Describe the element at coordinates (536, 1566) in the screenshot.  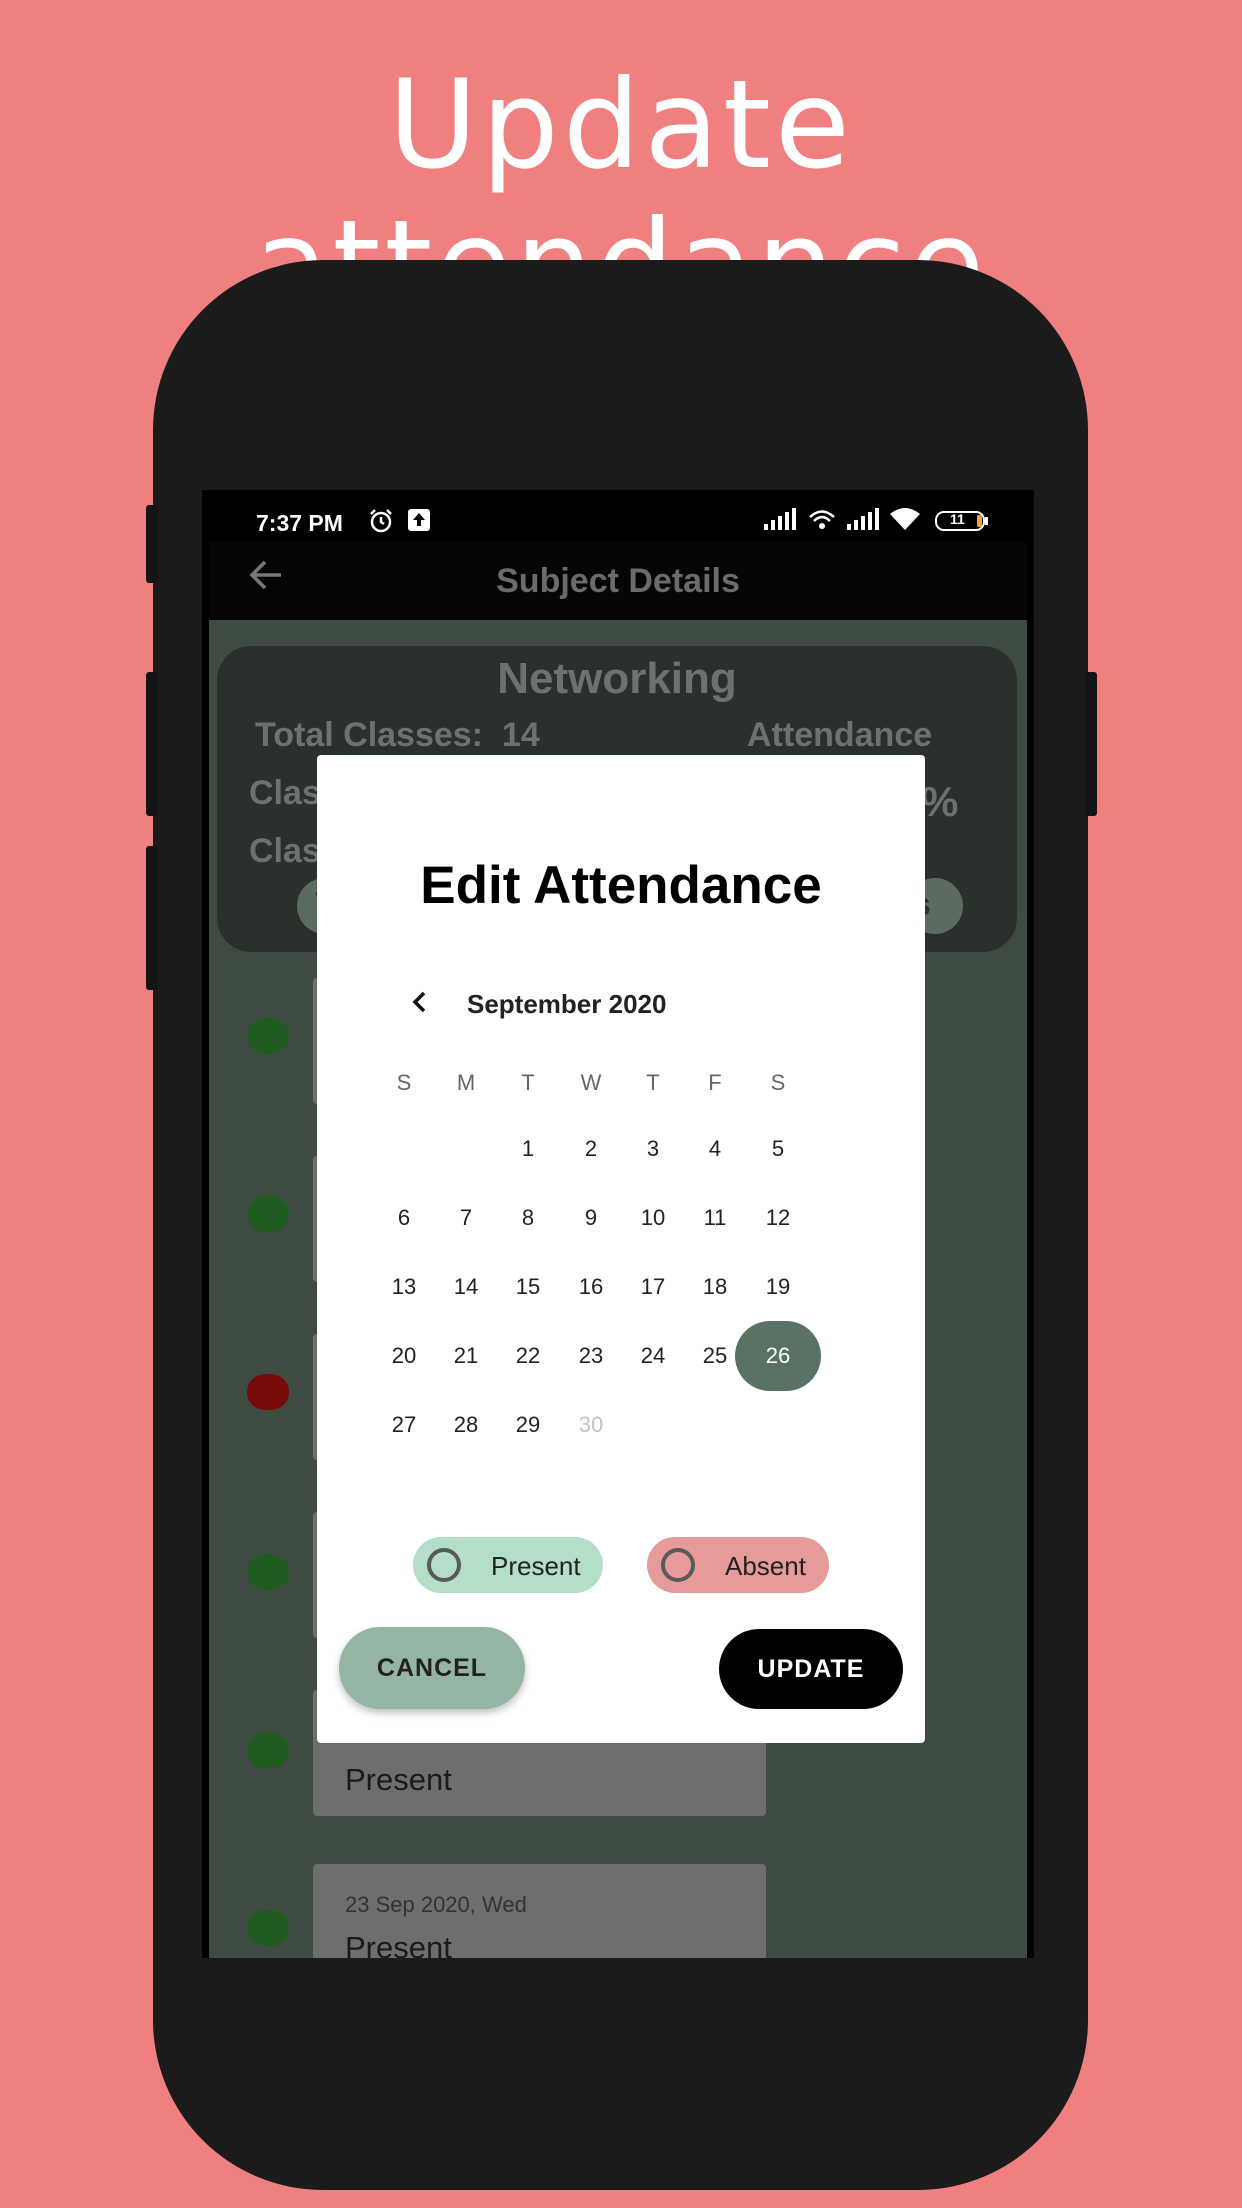
I see `present-label: Present` at that location.